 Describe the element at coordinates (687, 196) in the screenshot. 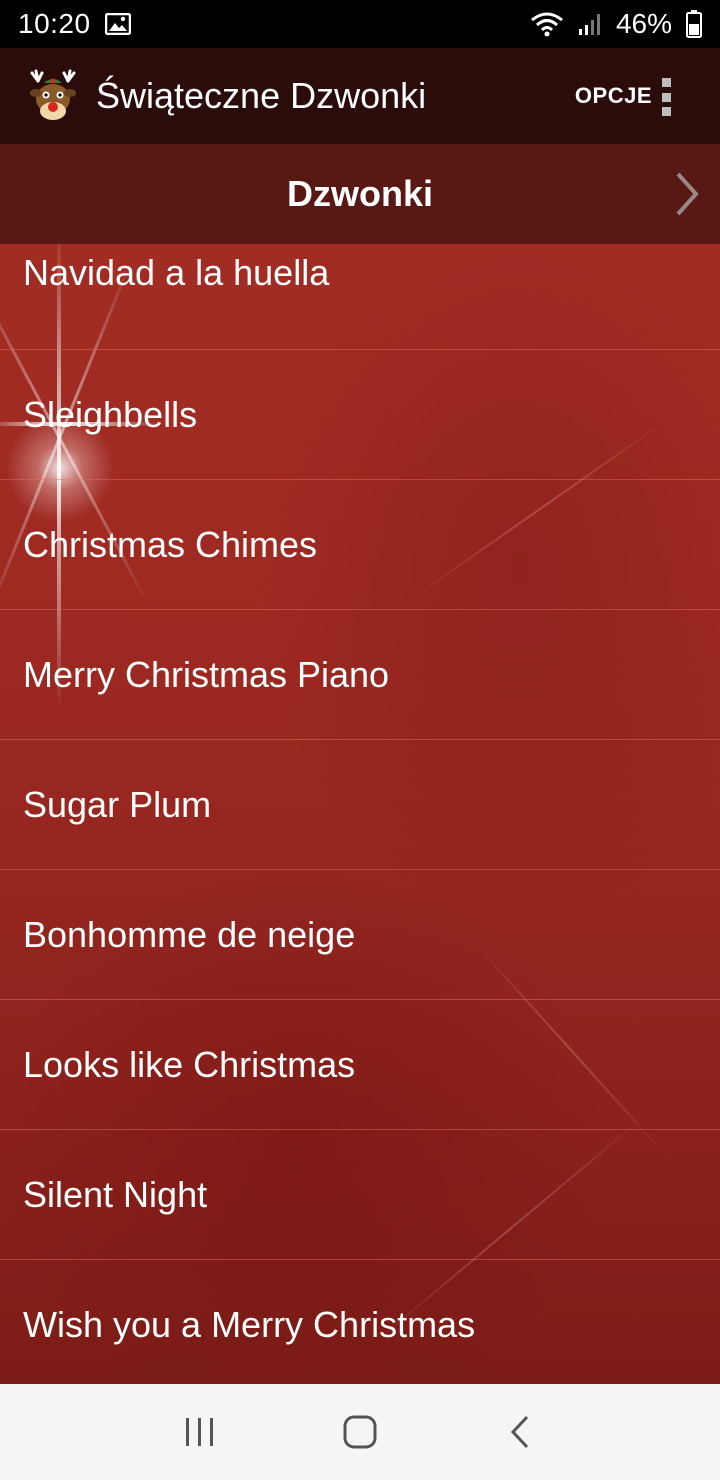

I see `chevron-right-icon` at that location.